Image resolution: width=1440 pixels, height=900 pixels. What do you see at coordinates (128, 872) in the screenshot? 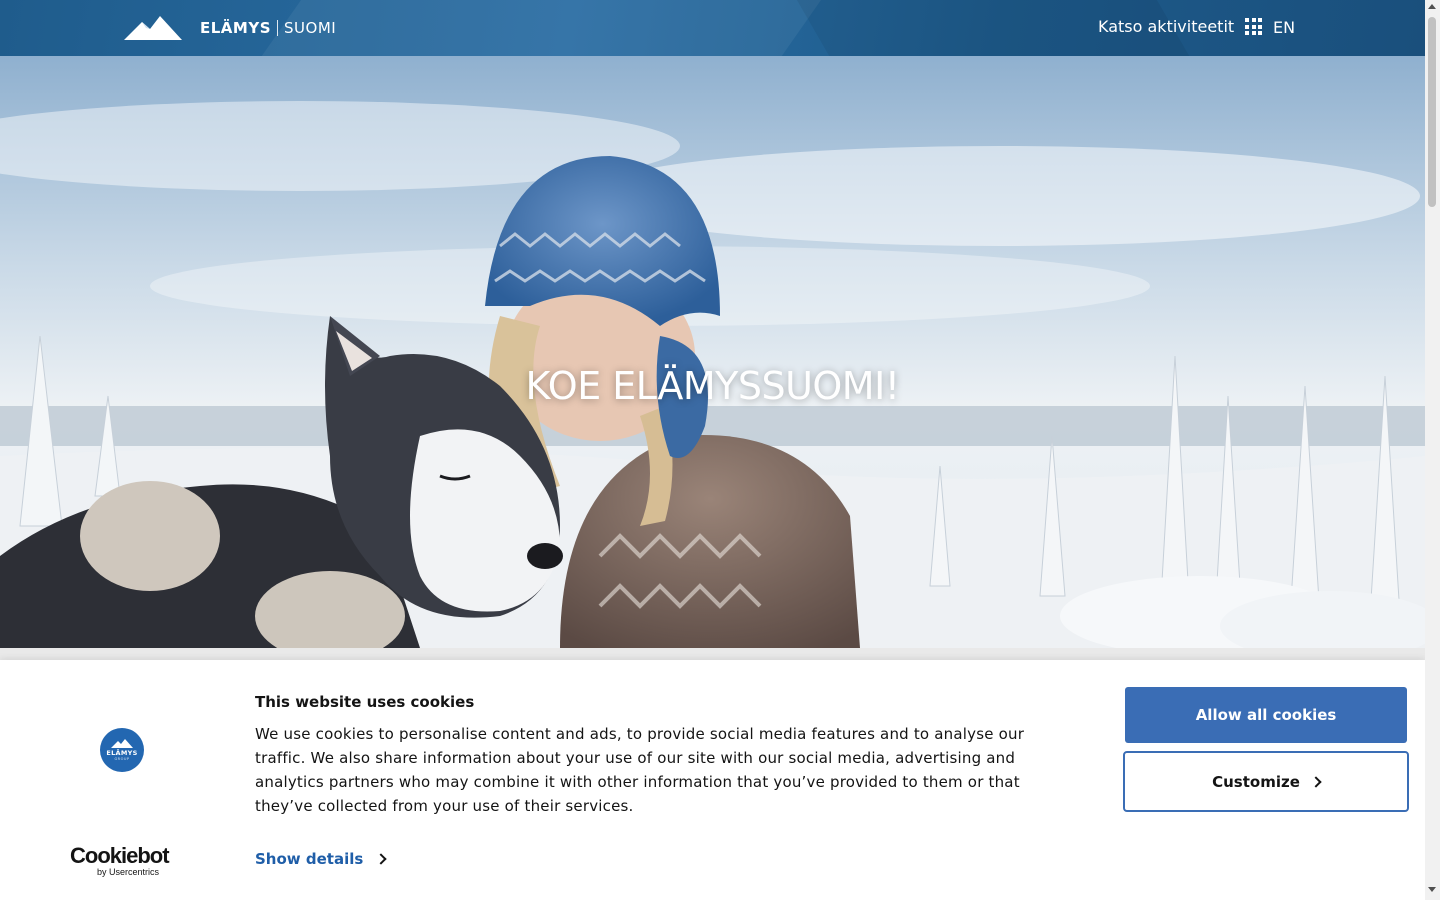
I see `cookiebot-byline: by Usercentrics` at bounding box center [128, 872].